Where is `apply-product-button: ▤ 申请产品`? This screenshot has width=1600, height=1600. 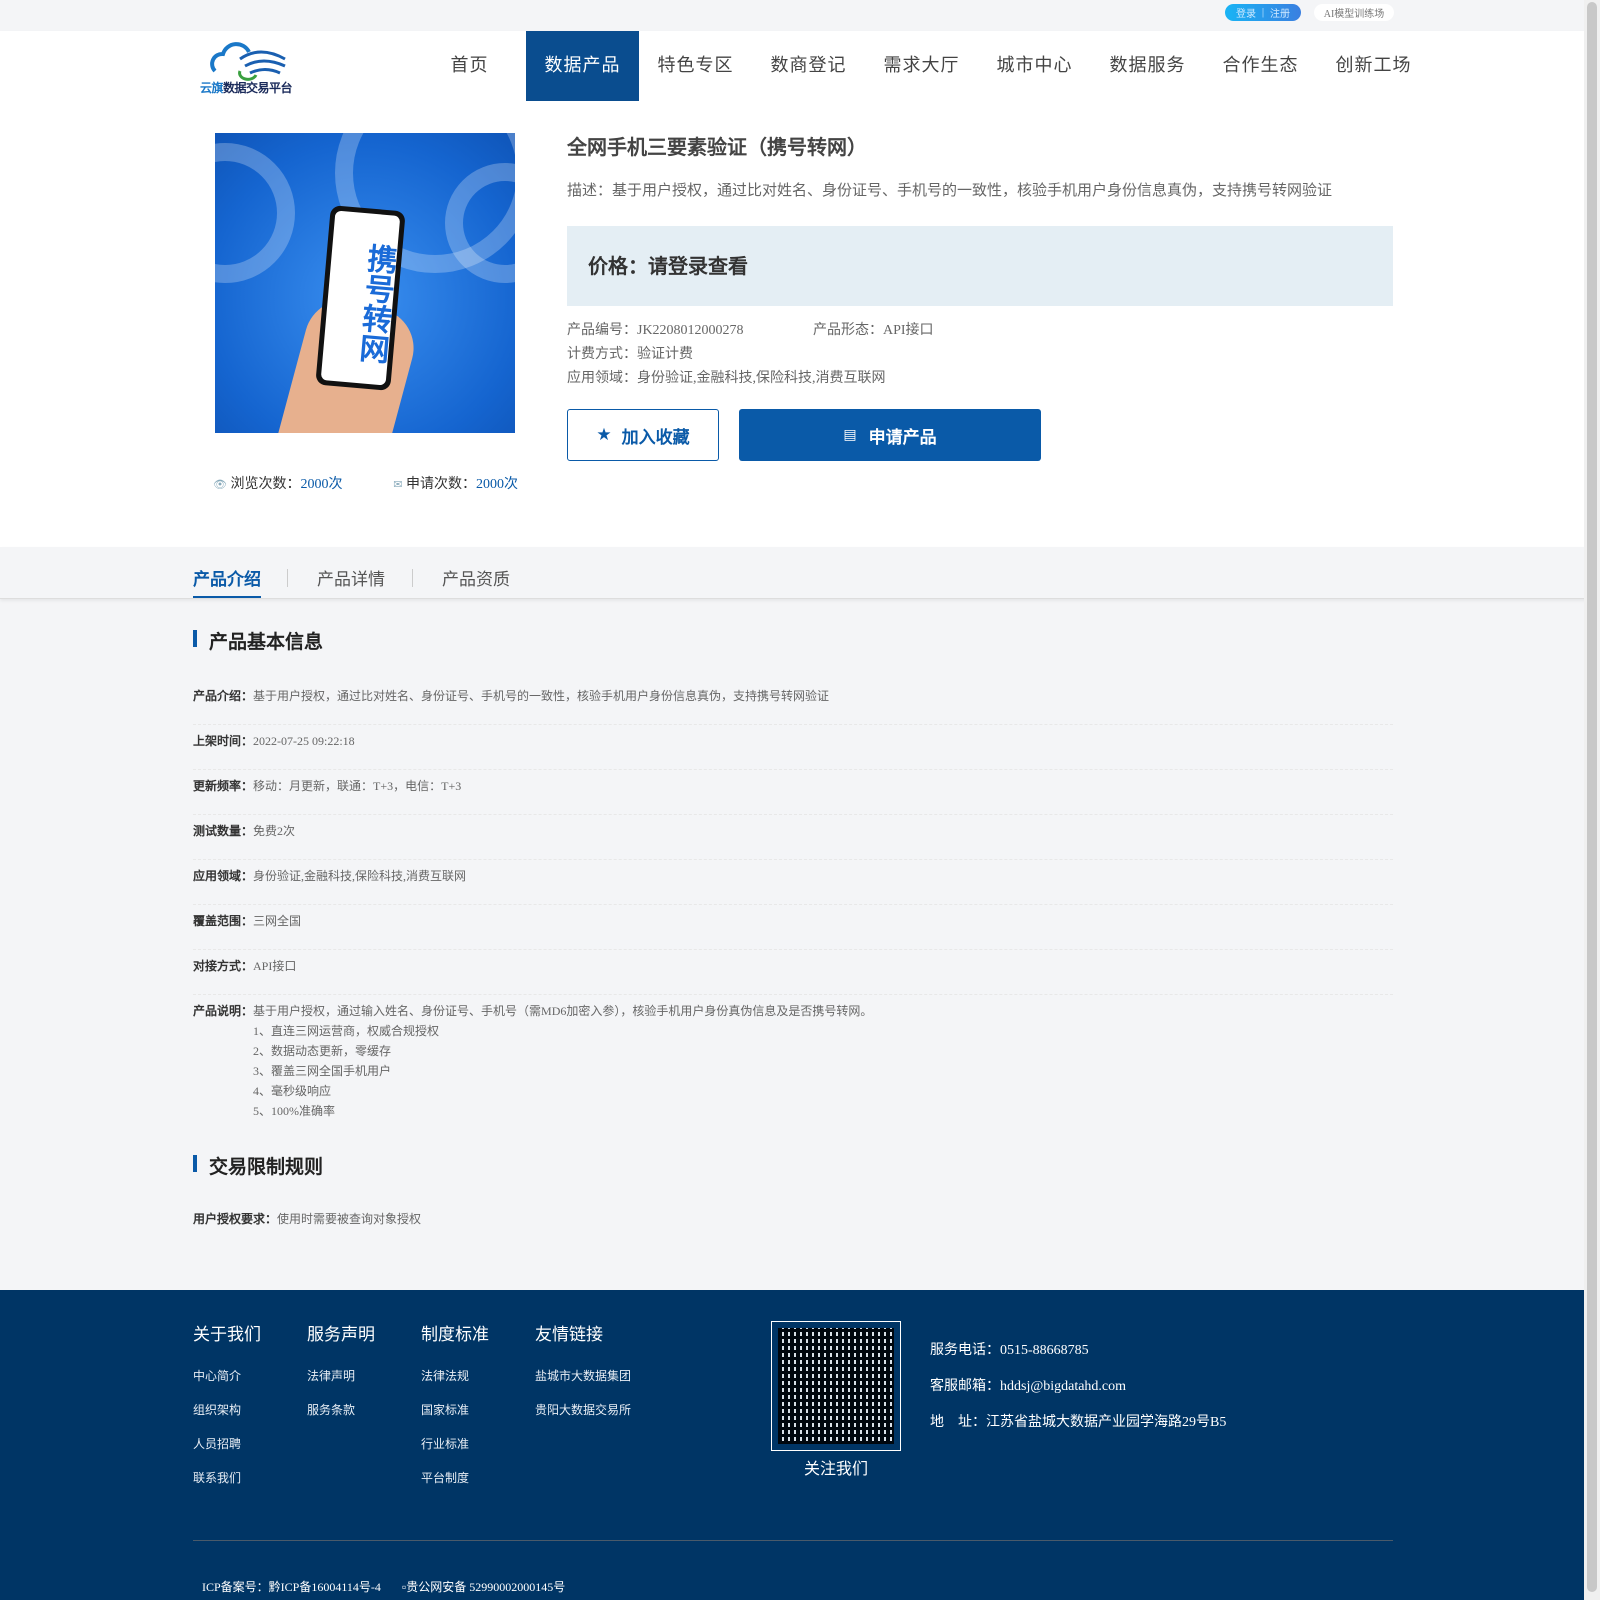 apply-product-button: ▤ 申请产品 is located at coordinates (890, 435).